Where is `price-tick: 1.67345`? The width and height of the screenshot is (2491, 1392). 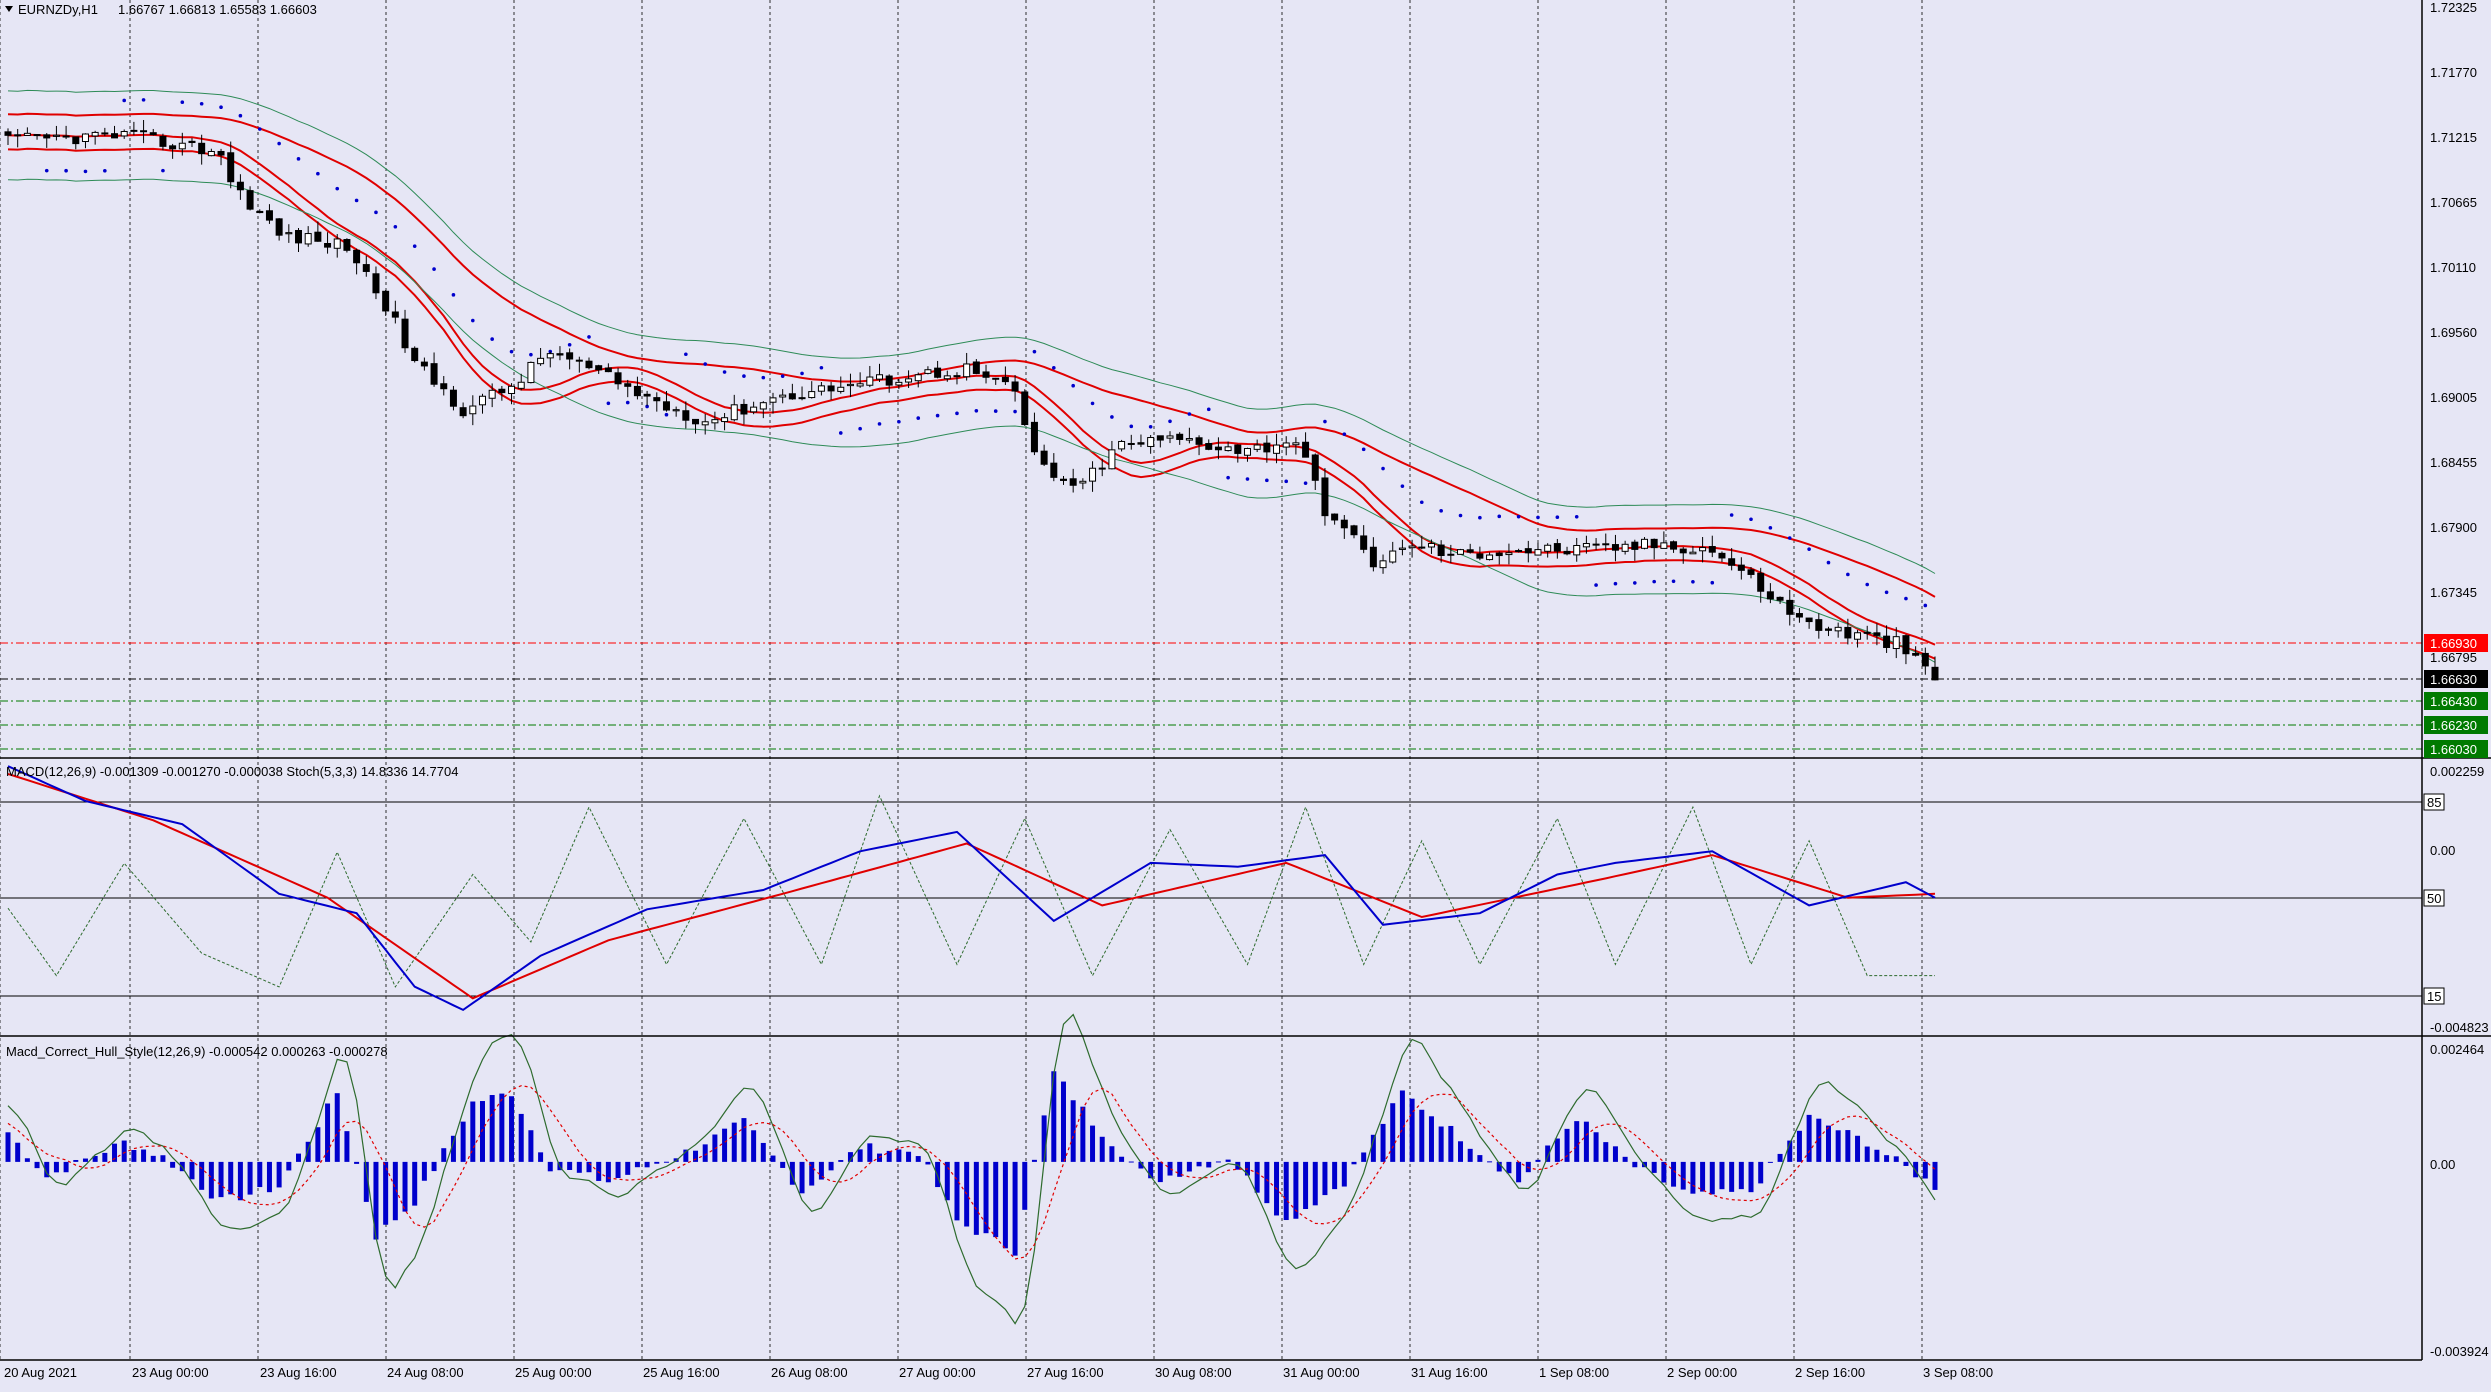
price-tick: 1.67345 is located at coordinates (2453, 592).